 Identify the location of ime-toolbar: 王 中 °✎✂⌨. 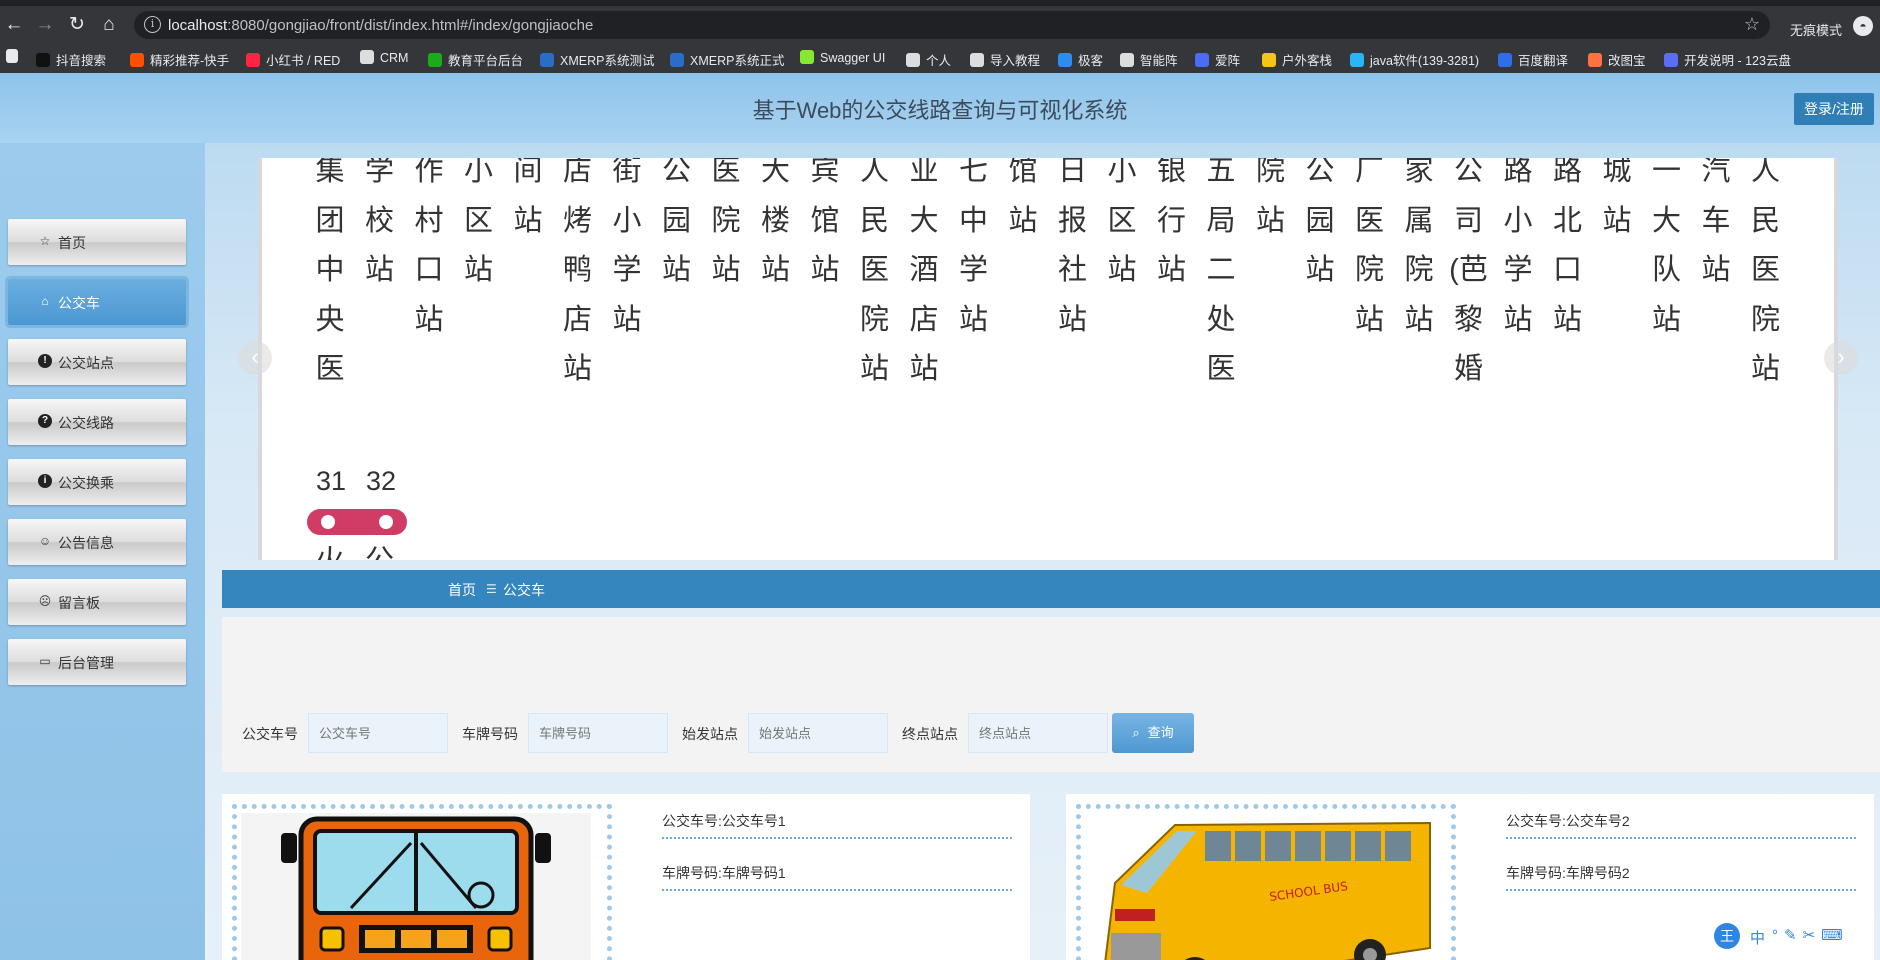
(1797, 936).